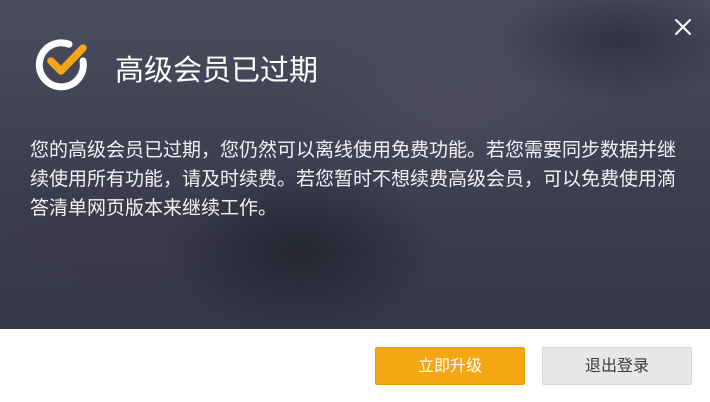  What do you see at coordinates (617, 366) in the screenshot?
I see `logout-button: 退出登录` at bounding box center [617, 366].